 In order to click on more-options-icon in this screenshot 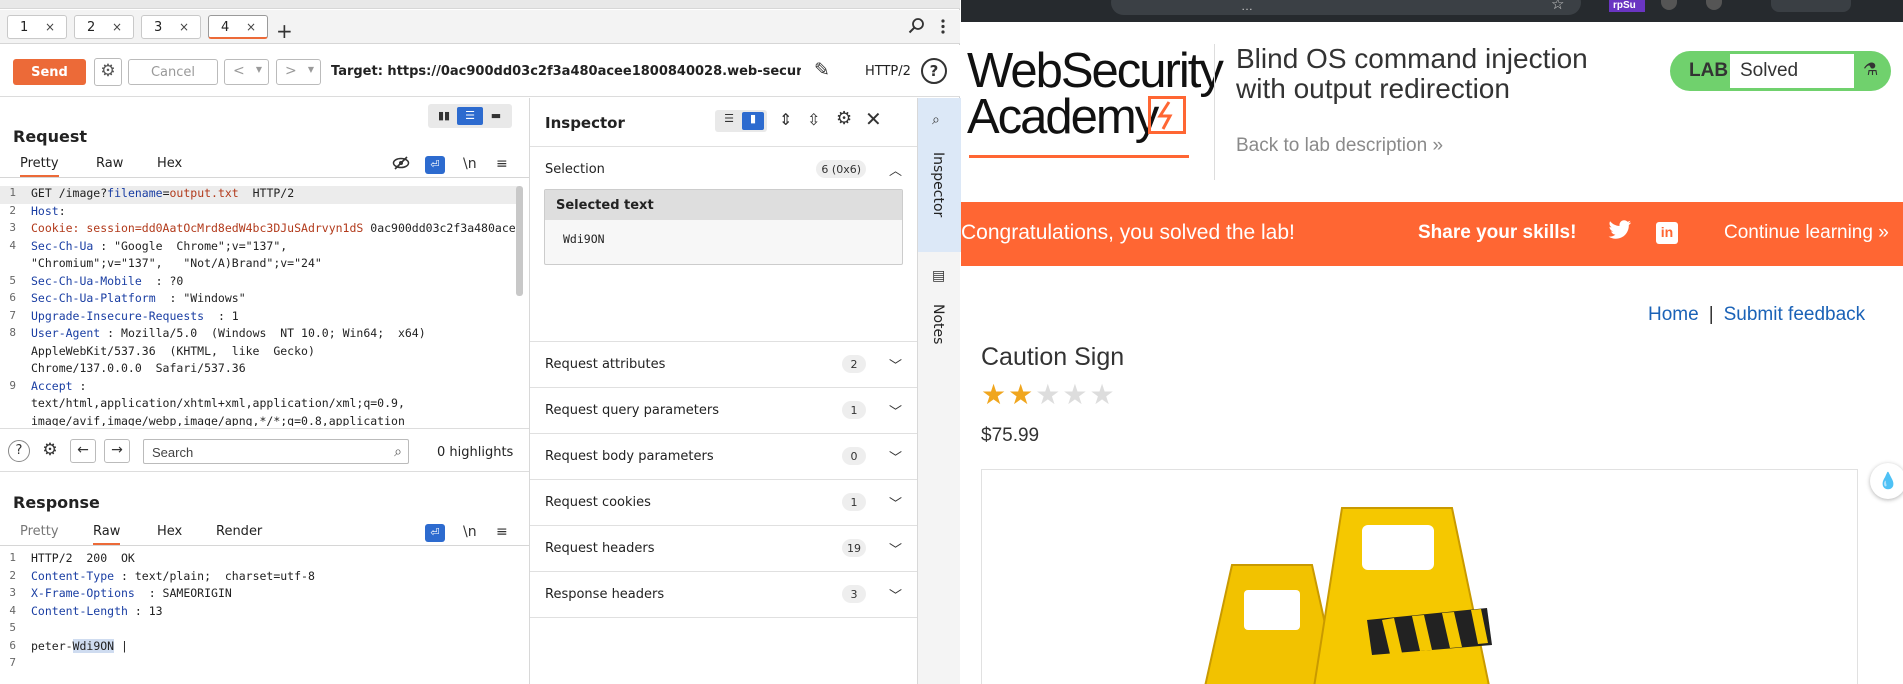, I will do `click(943, 28)`.